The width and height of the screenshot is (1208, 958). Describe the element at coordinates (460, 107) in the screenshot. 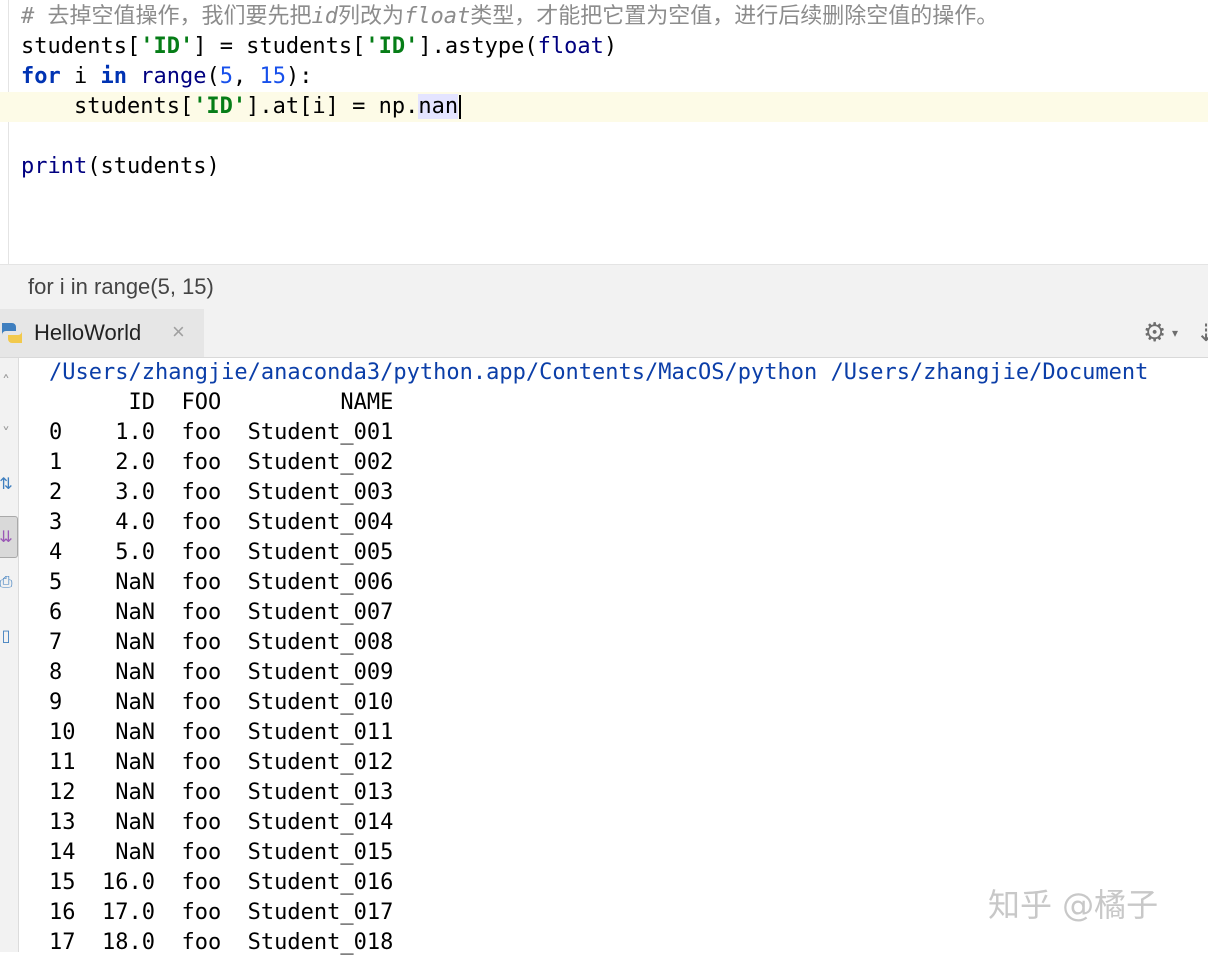

I see `text-caret` at that location.